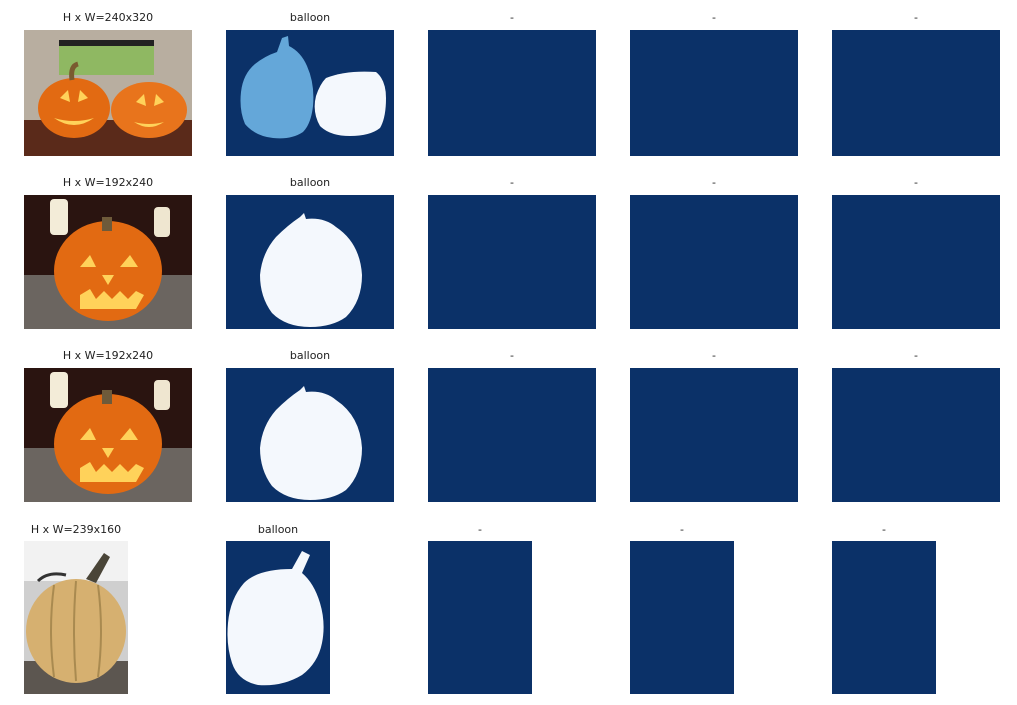  What do you see at coordinates (884, 529) in the screenshot?
I see `row4-mask4-title: -` at bounding box center [884, 529].